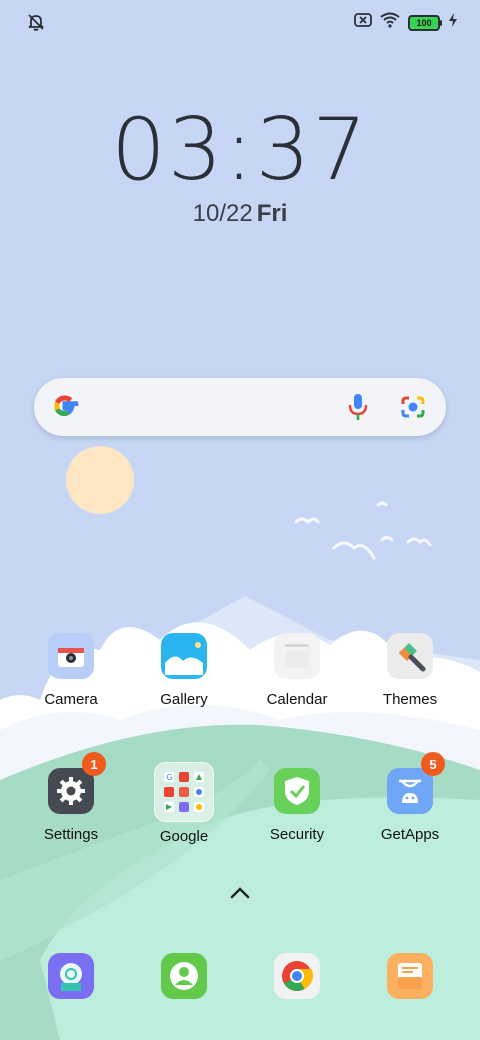 The width and height of the screenshot is (480, 1040). I want to click on battery-indicator: 100, so click(425, 22).